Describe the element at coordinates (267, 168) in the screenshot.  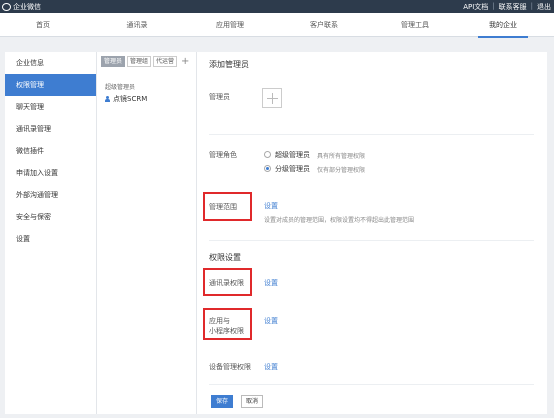
I see `grade-admin-radio` at that location.